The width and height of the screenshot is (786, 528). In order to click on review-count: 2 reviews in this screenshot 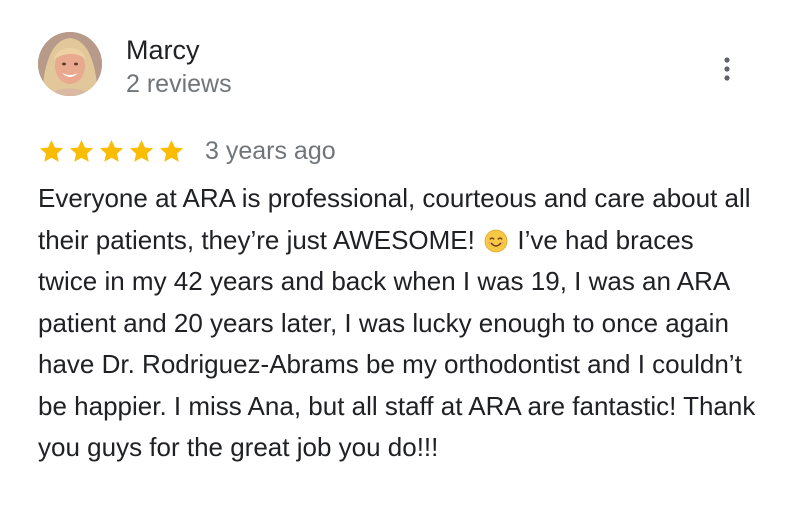, I will do `click(179, 84)`.